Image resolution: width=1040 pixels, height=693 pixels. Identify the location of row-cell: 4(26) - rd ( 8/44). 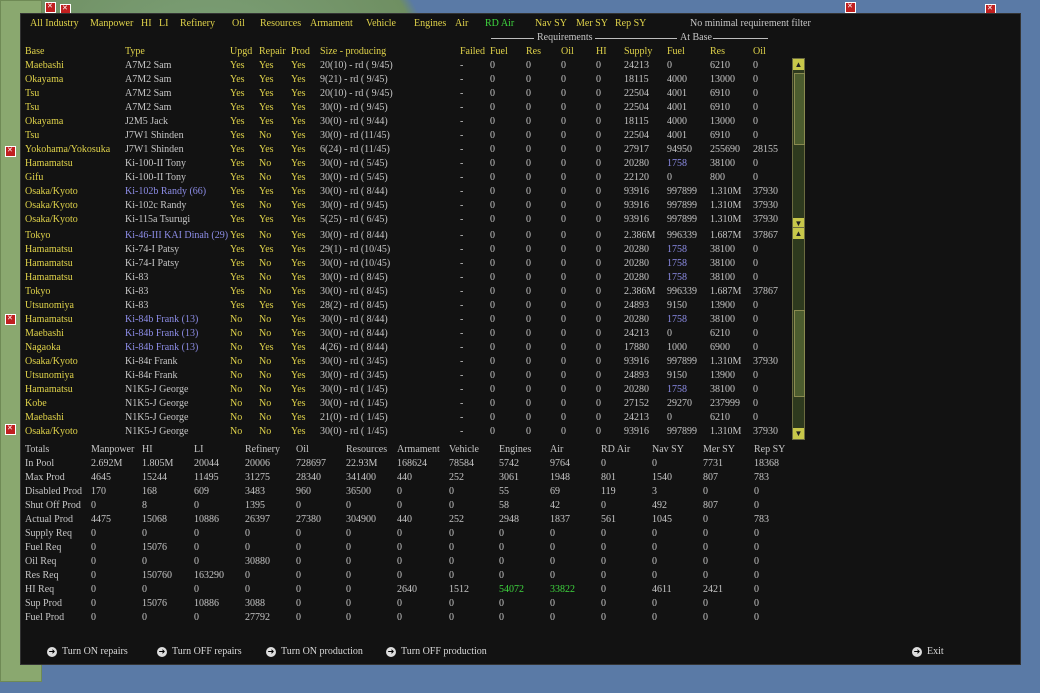
(354, 347).